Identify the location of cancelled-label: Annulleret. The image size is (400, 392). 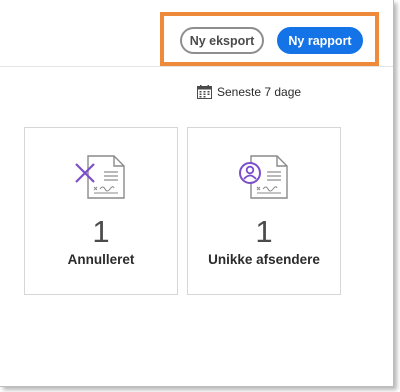
(101, 259).